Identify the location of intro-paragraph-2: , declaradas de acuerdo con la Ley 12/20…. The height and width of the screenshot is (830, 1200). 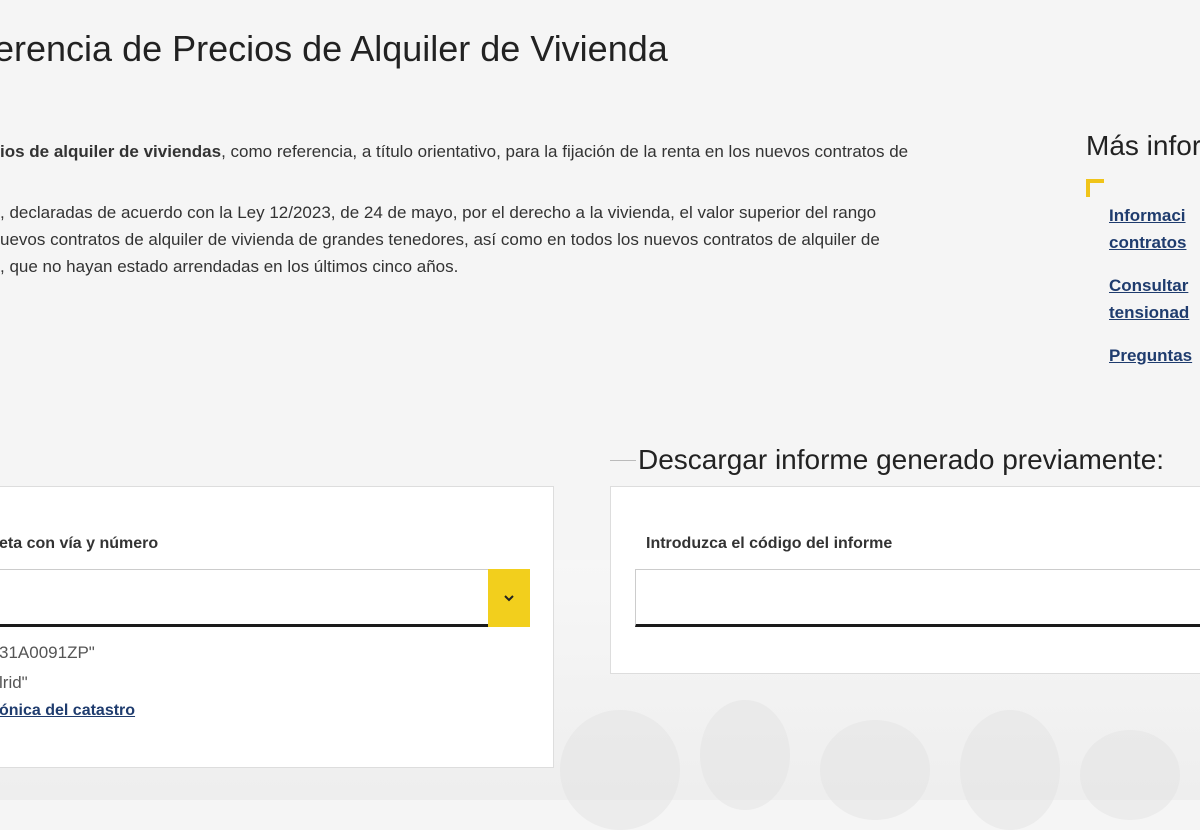
(525, 239).